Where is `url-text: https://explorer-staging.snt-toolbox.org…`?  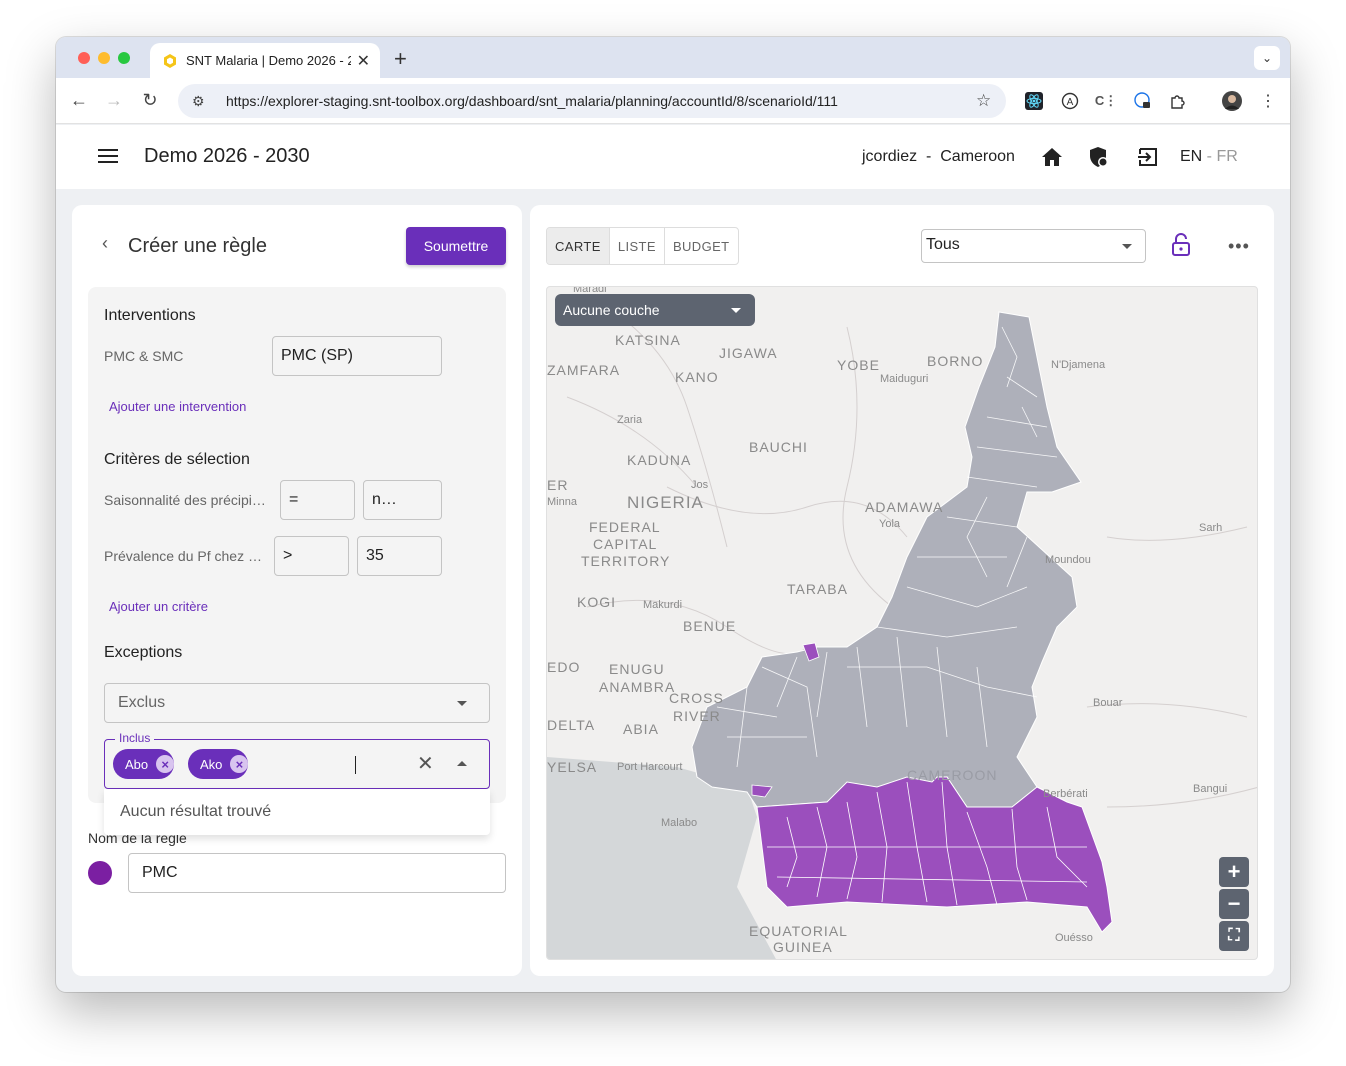 url-text: https://explorer-staging.snt-toolbox.org… is located at coordinates (532, 101).